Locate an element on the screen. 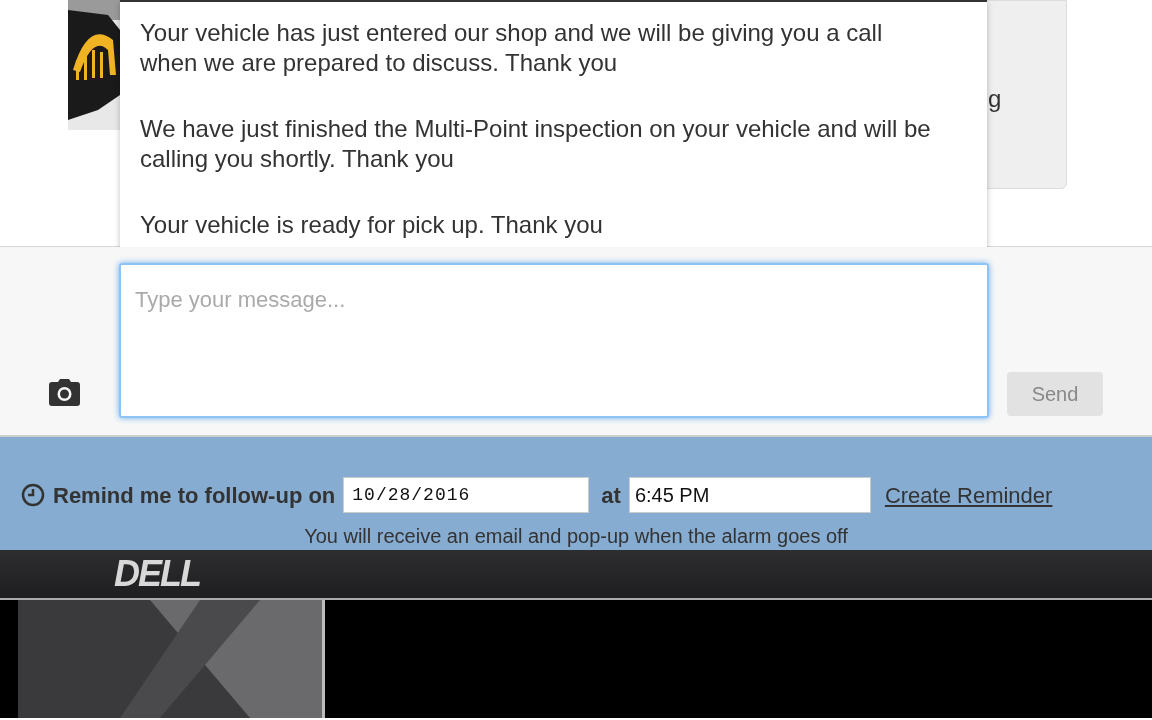 Image resolution: width=1152 pixels, height=720 pixels. create-reminder-link: Create Reminder is located at coordinates (968, 495).